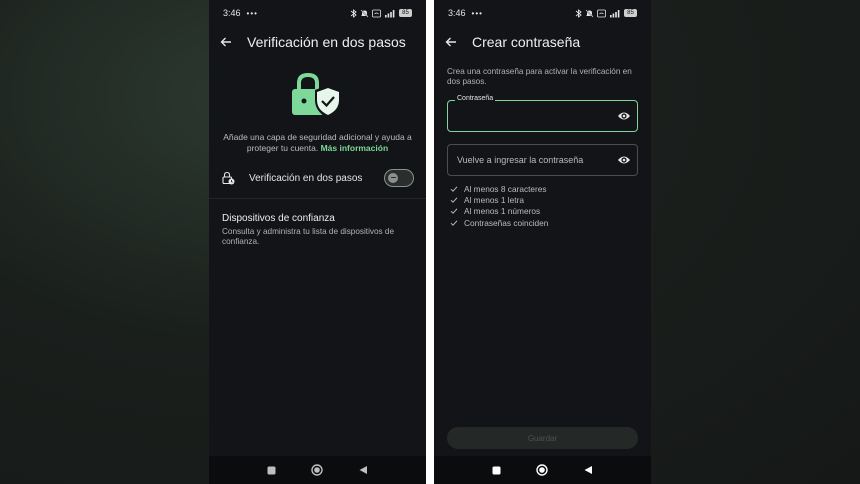 The height and width of the screenshot is (484, 860). Describe the element at coordinates (494, 199) in the screenshot. I see `requirement-text: Al menos 1 letra` at that location.